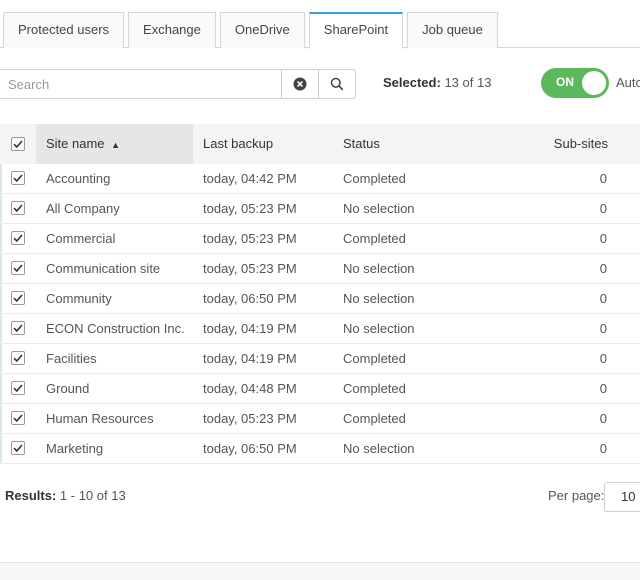  I want to click on tab-protected-users: Protected users, so click(64, 30).